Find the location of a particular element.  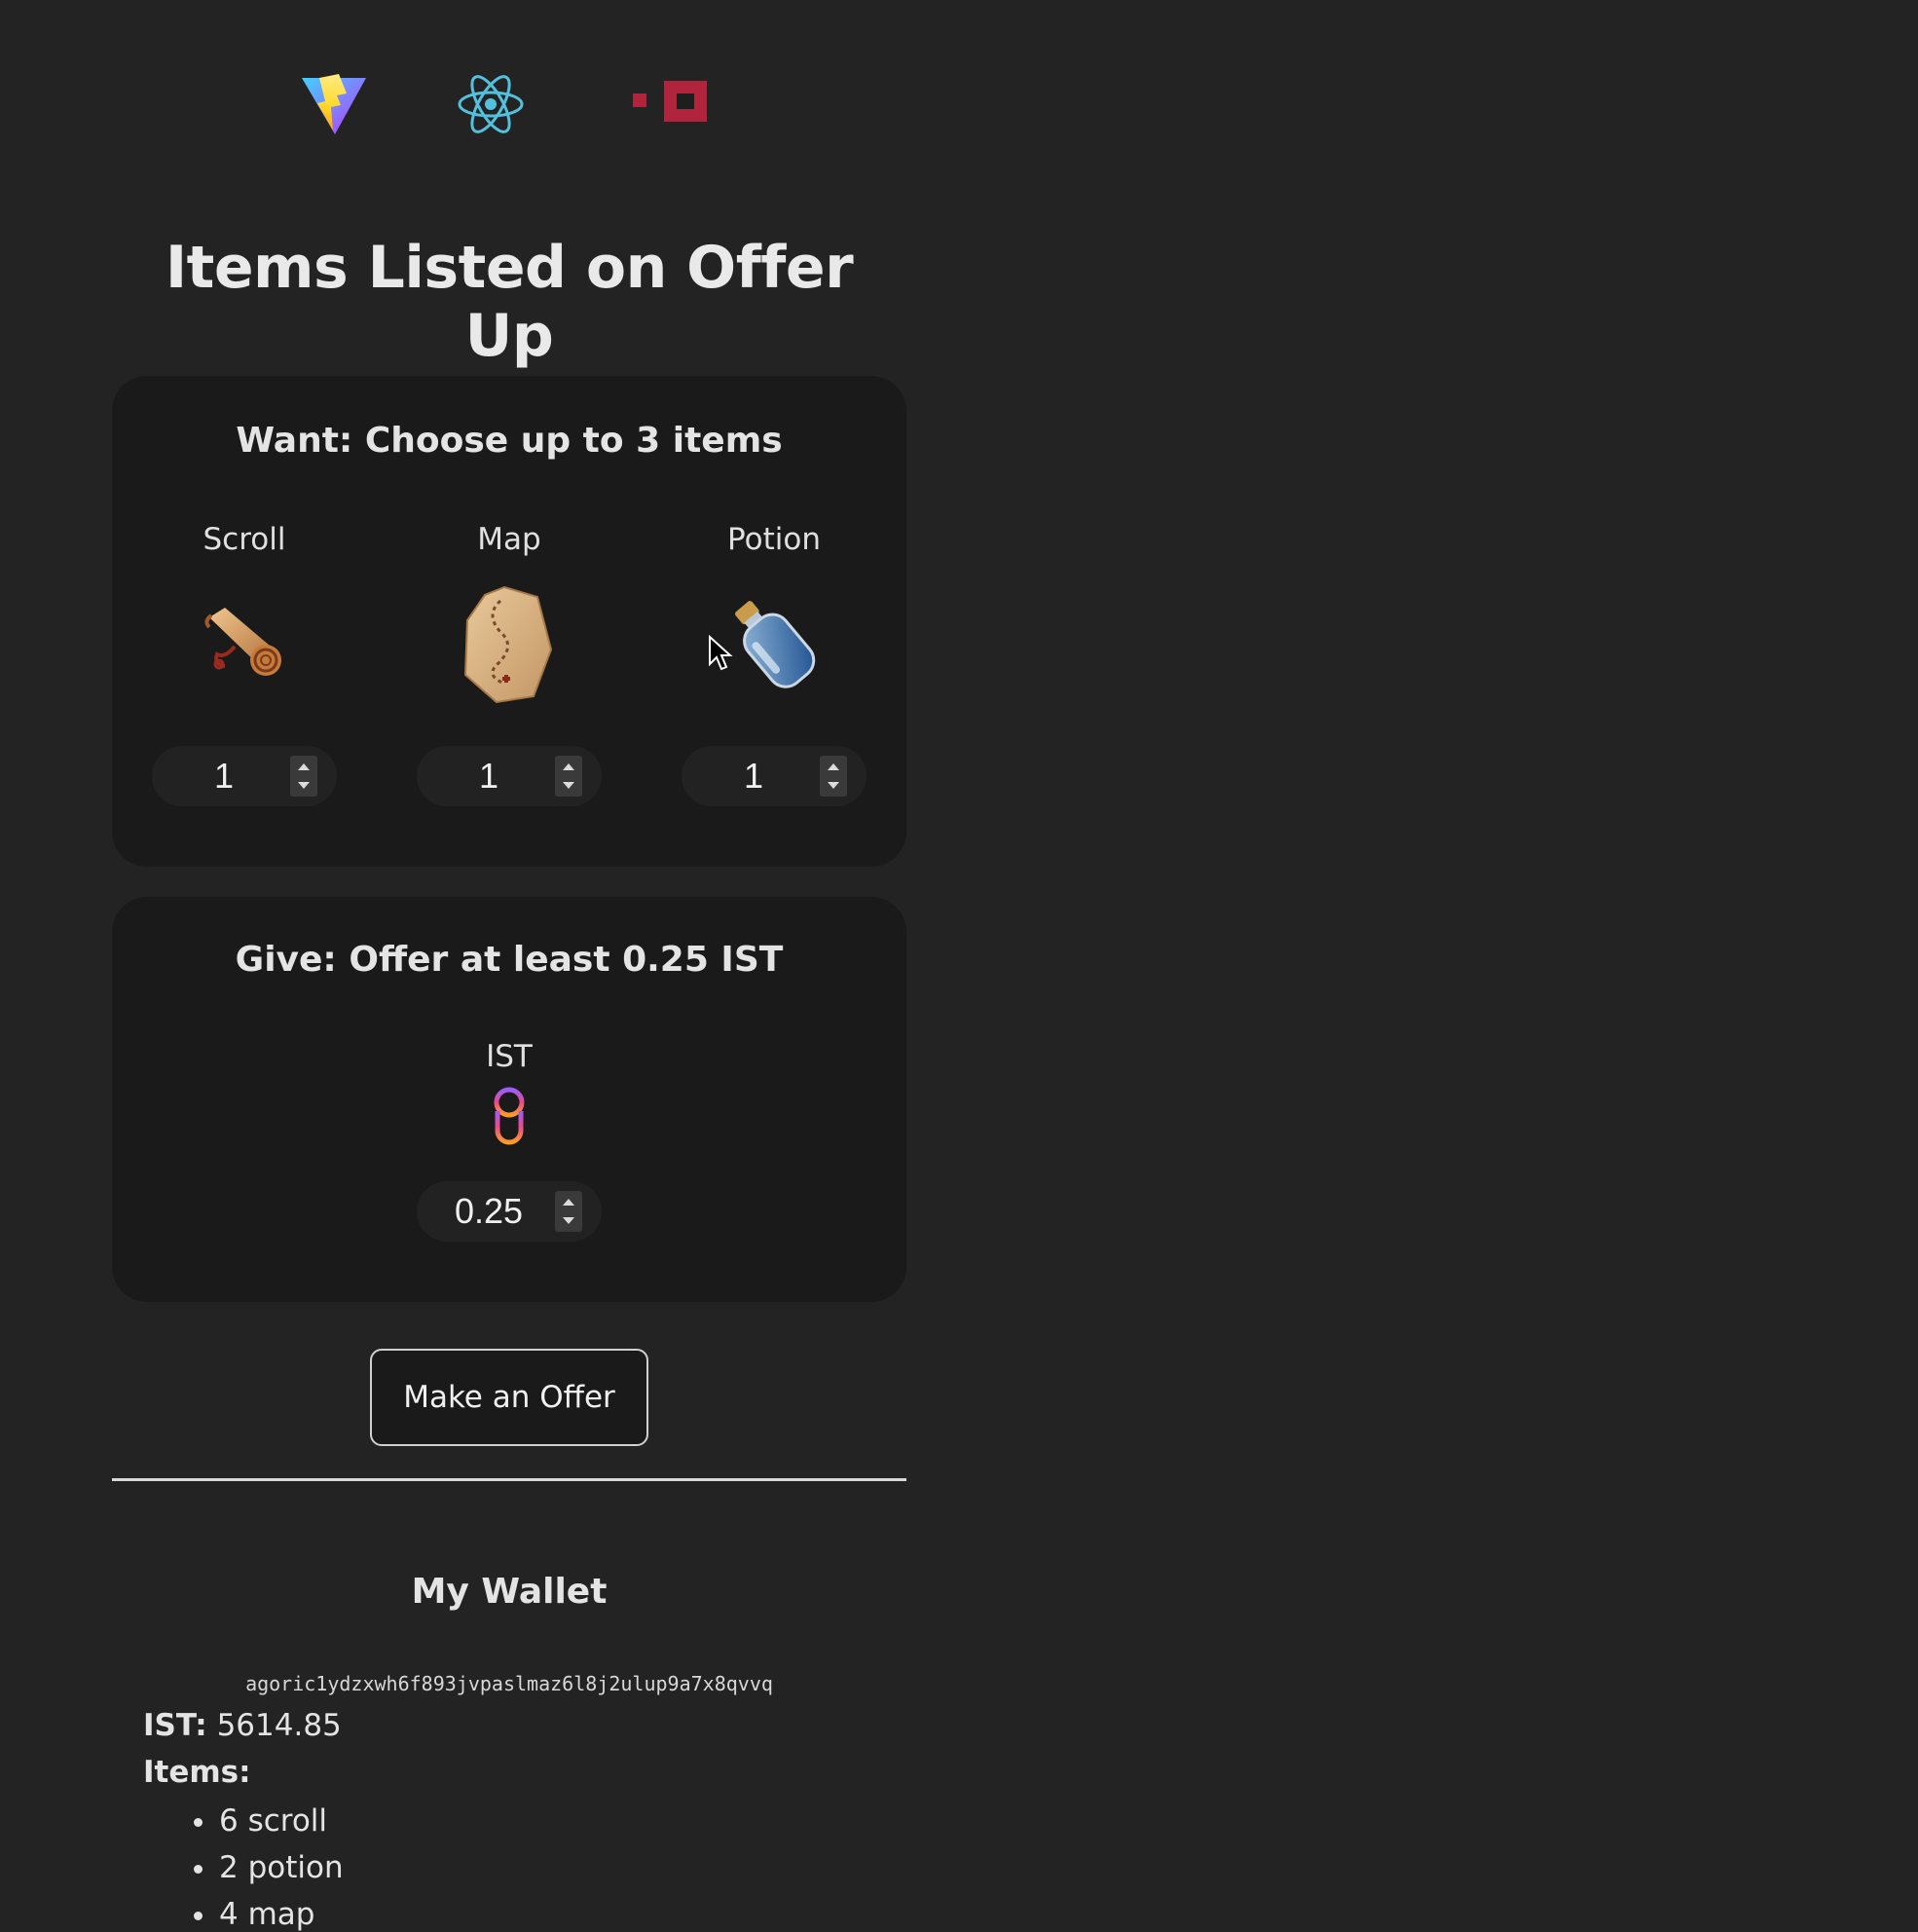

item-name: Scroll is located at coordinates (244, 539).